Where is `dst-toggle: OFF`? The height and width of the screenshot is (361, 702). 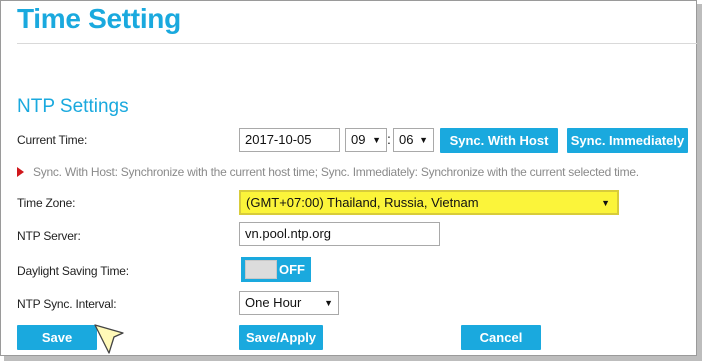 dst-toggle: OFF is located at coordinates (276, 269).